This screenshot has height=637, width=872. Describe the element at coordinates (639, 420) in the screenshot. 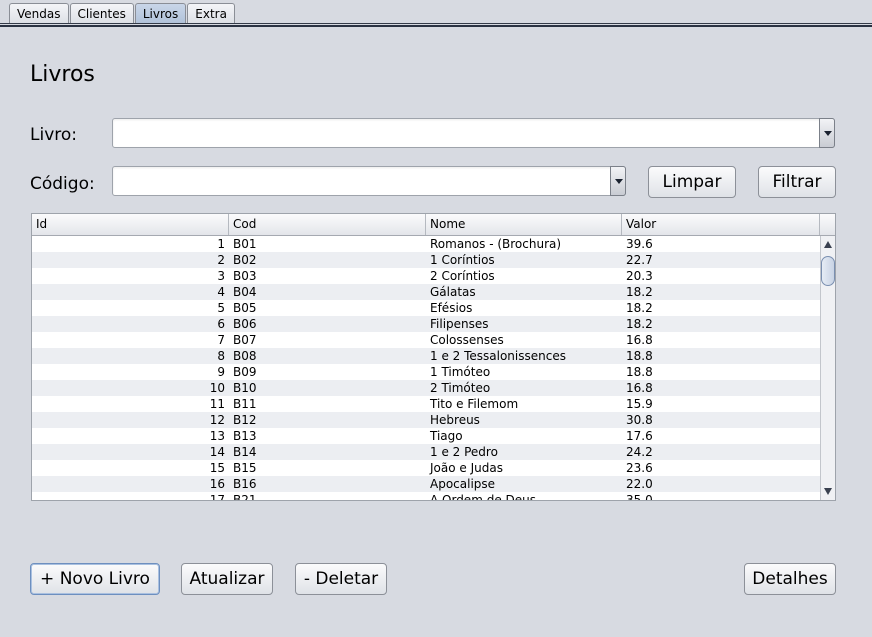

I see `cell-valor: 30.8` at that location.